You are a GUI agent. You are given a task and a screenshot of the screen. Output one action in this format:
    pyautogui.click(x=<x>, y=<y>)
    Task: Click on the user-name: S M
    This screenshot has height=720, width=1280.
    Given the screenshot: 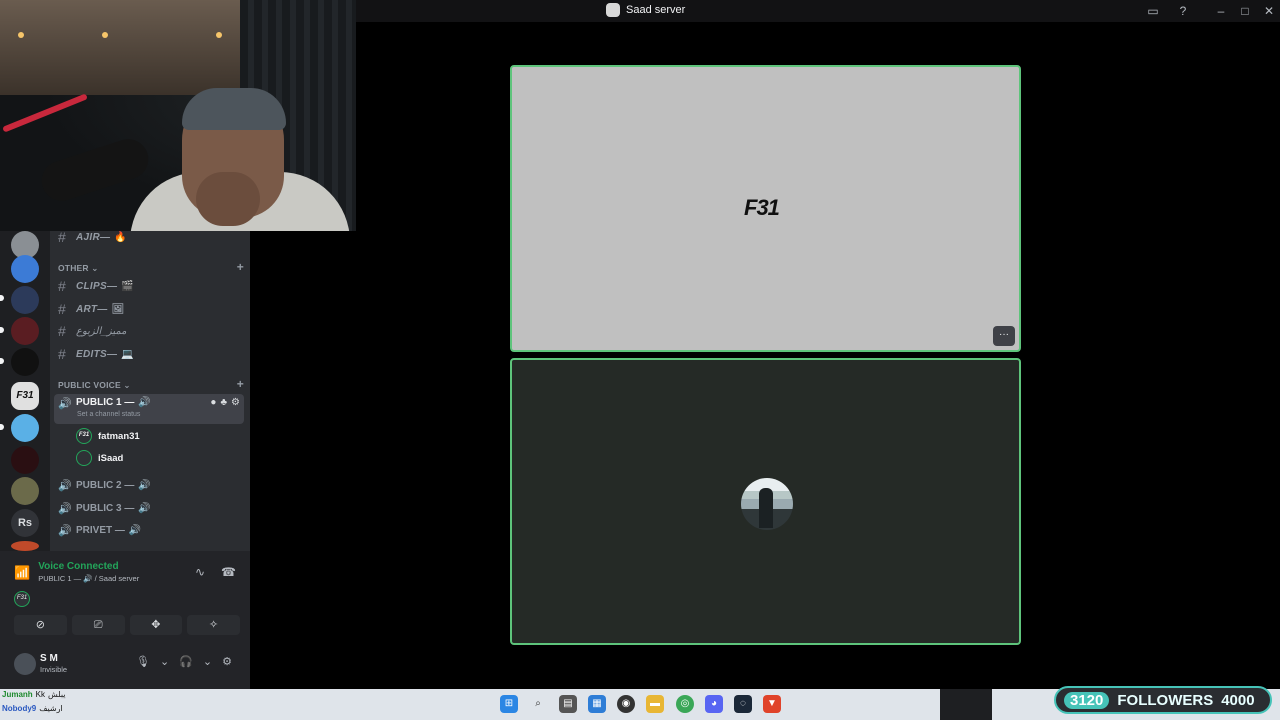 What is the action you would take?
    pyautogui.click(x=49, y=658)
    